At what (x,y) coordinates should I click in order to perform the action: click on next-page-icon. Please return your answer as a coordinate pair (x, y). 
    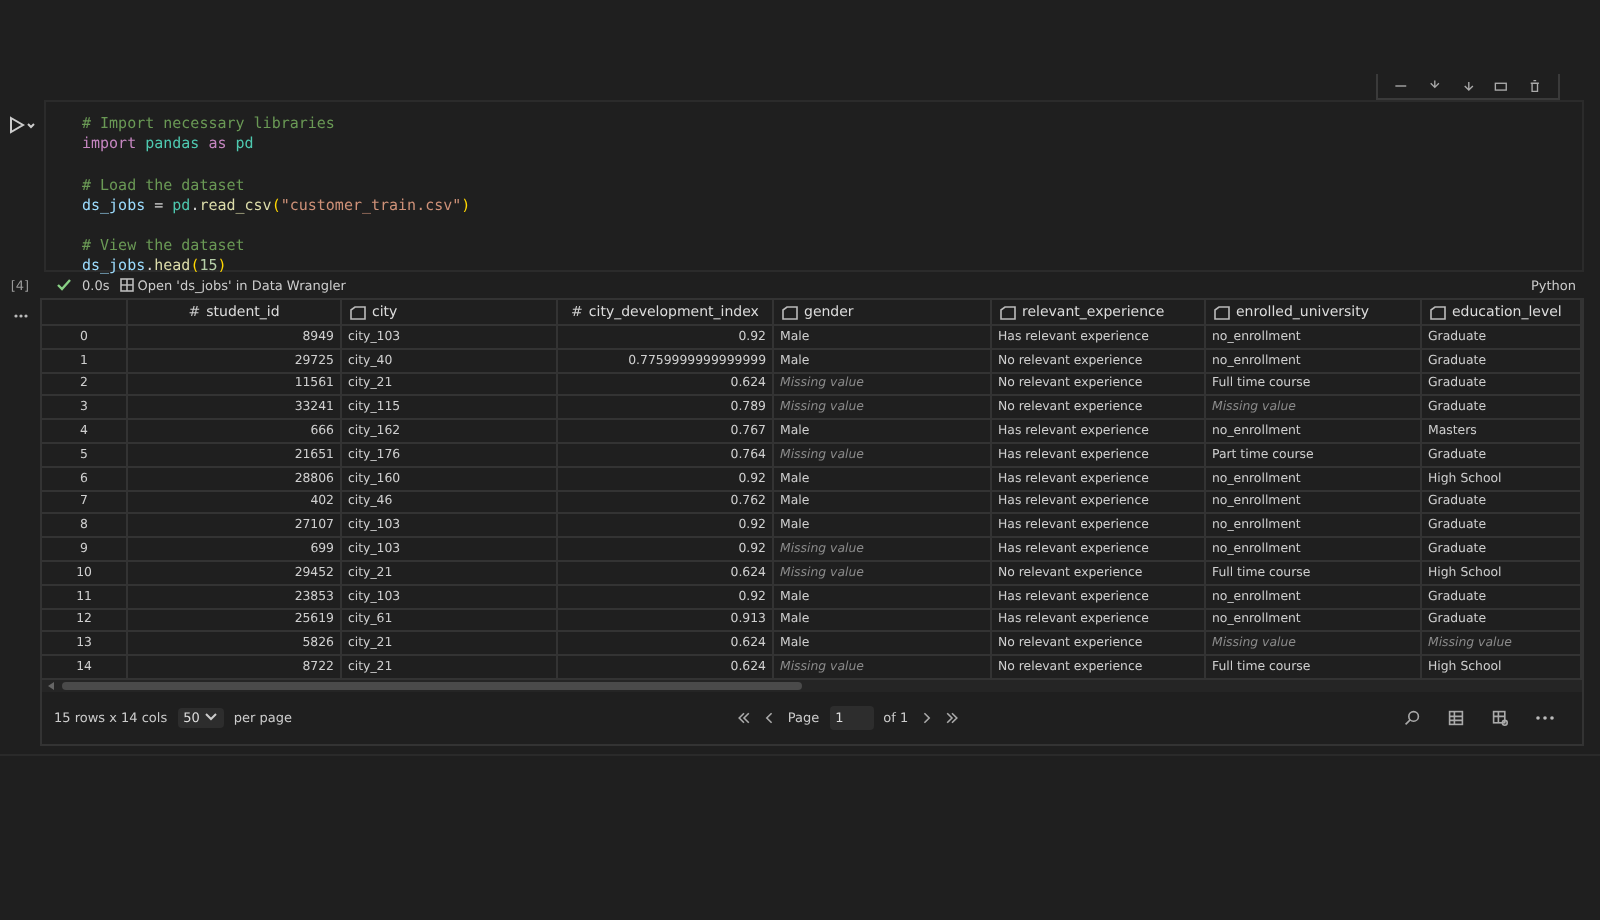
    Looking at the image, I should click on (926, 717).